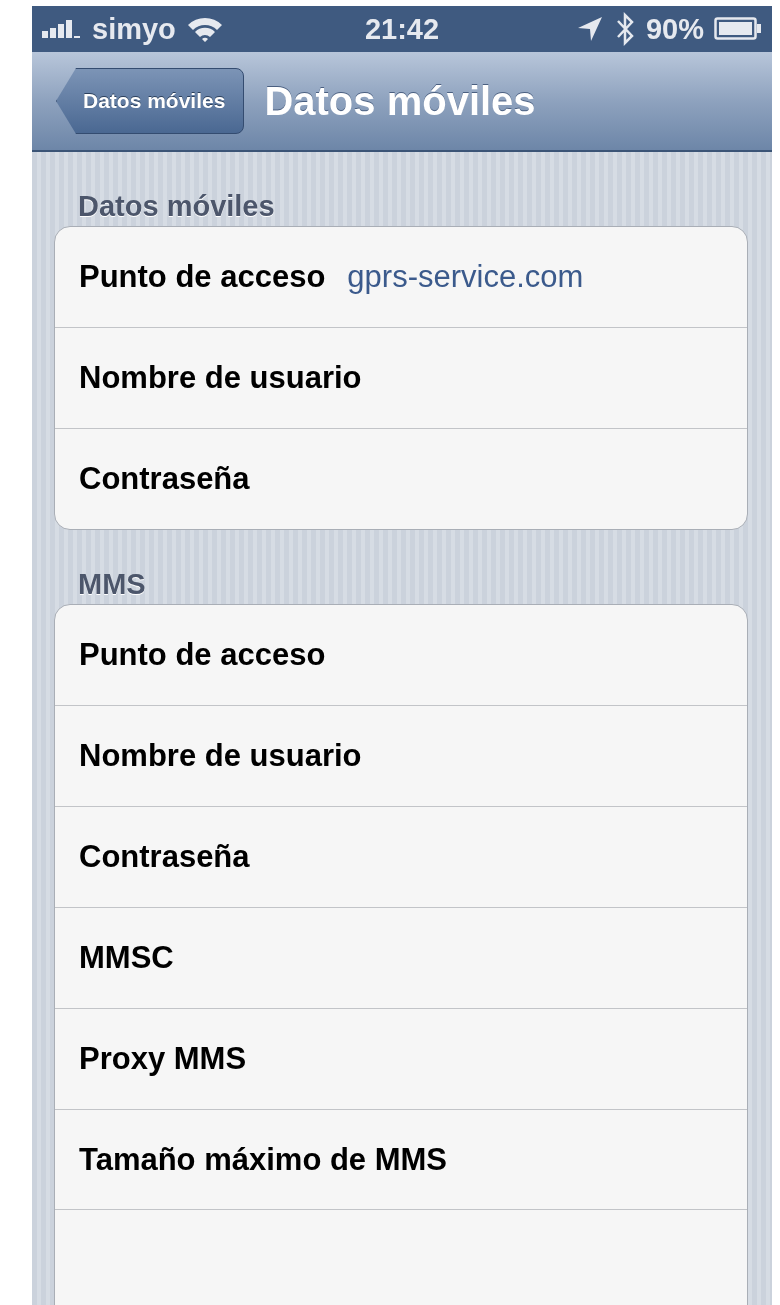 The width and height of the screenshot is (780, 1305). I want to click on row-value: gprs-service.com, so click(465, 277).